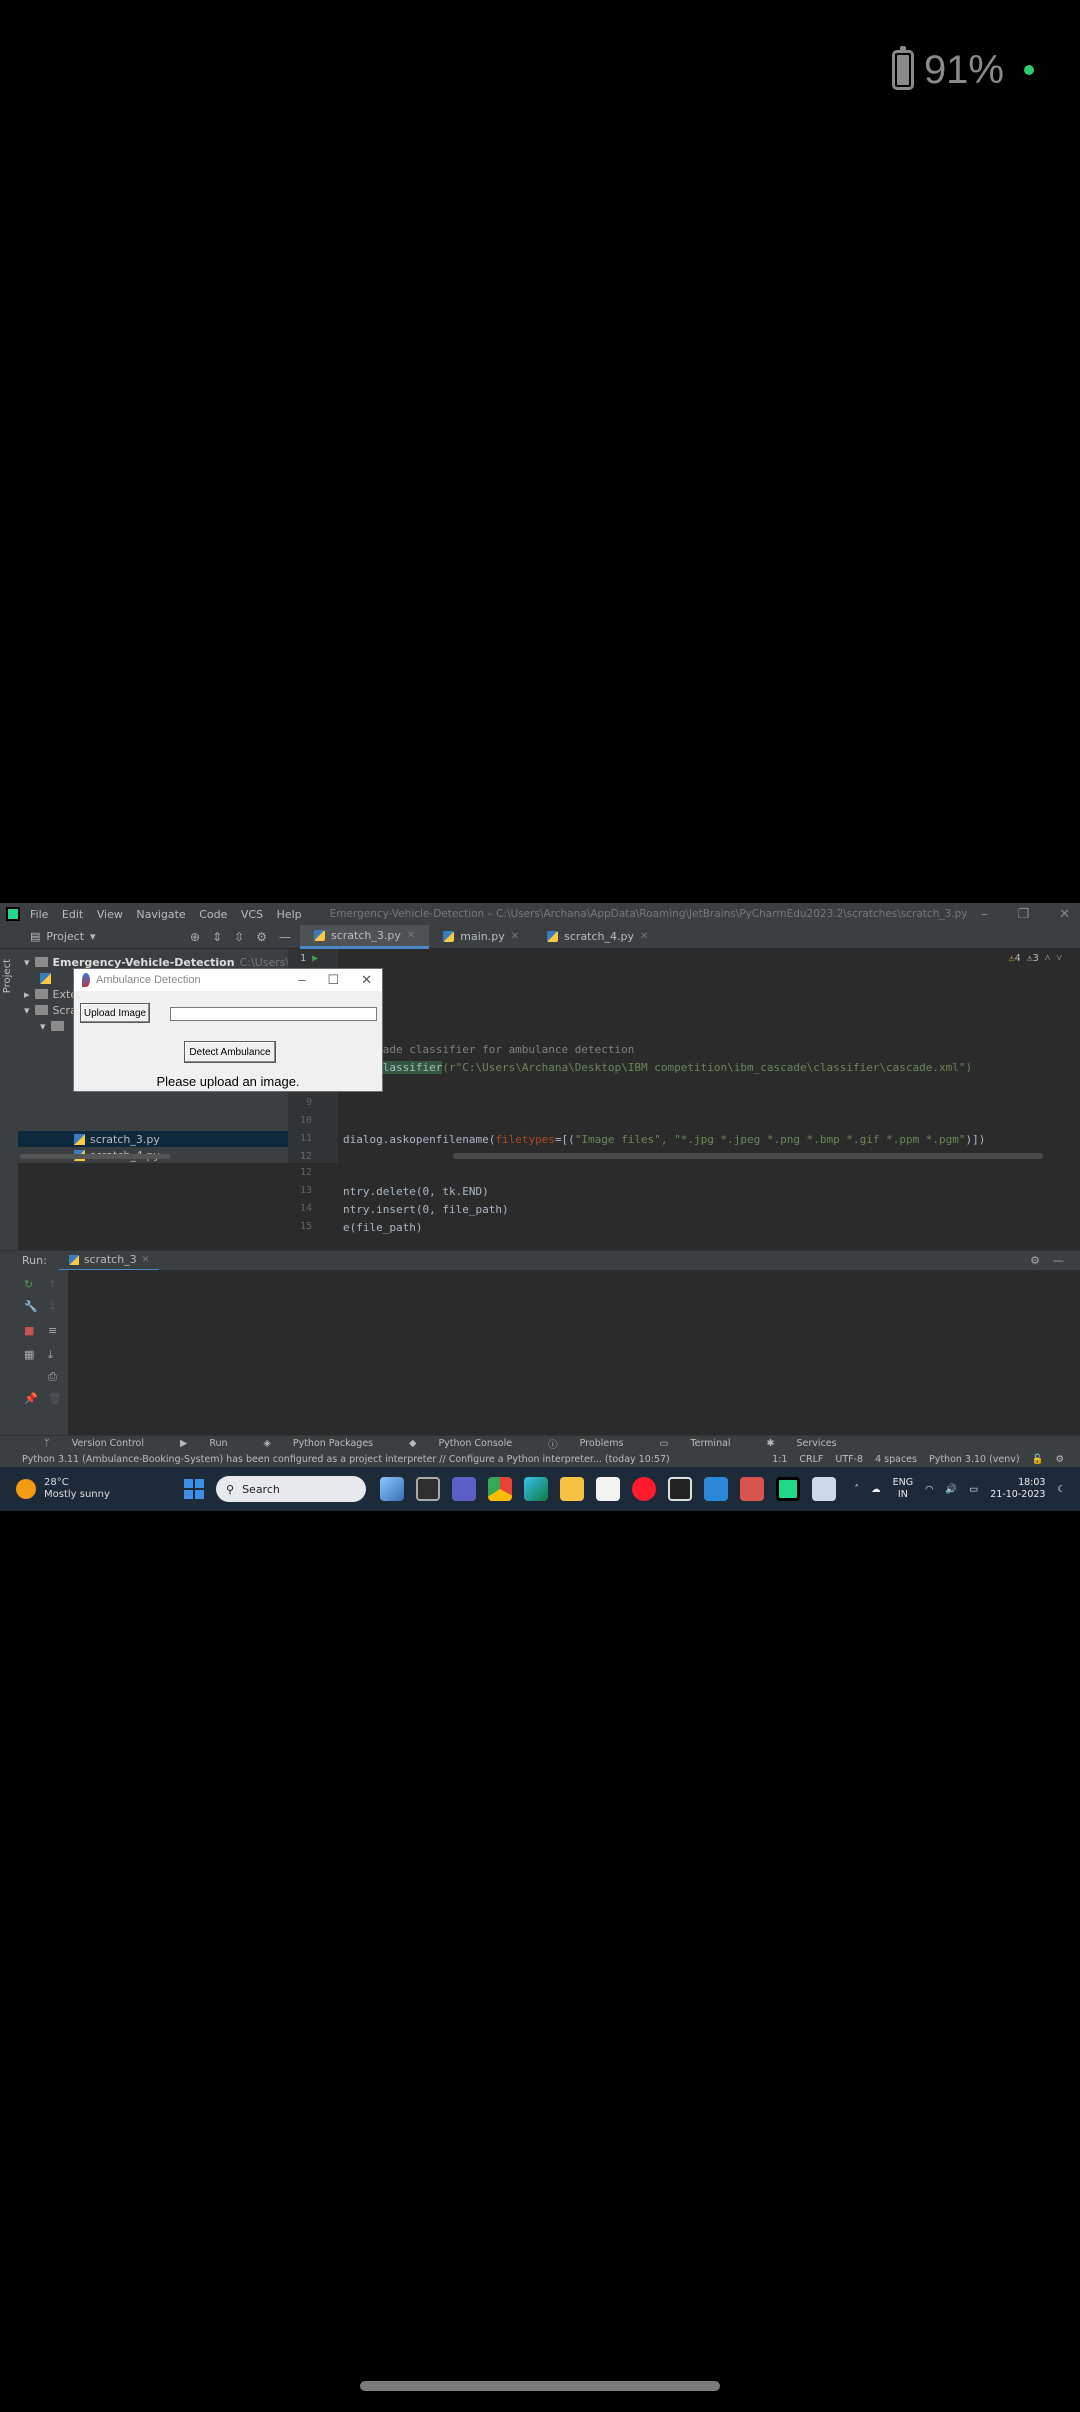 Image resolution: width=1080 pixels, height=2412 pixels. Describe the element at coordinates (481, 937) in the screenshot. I see `tab-main: main.py ✕` at that location.